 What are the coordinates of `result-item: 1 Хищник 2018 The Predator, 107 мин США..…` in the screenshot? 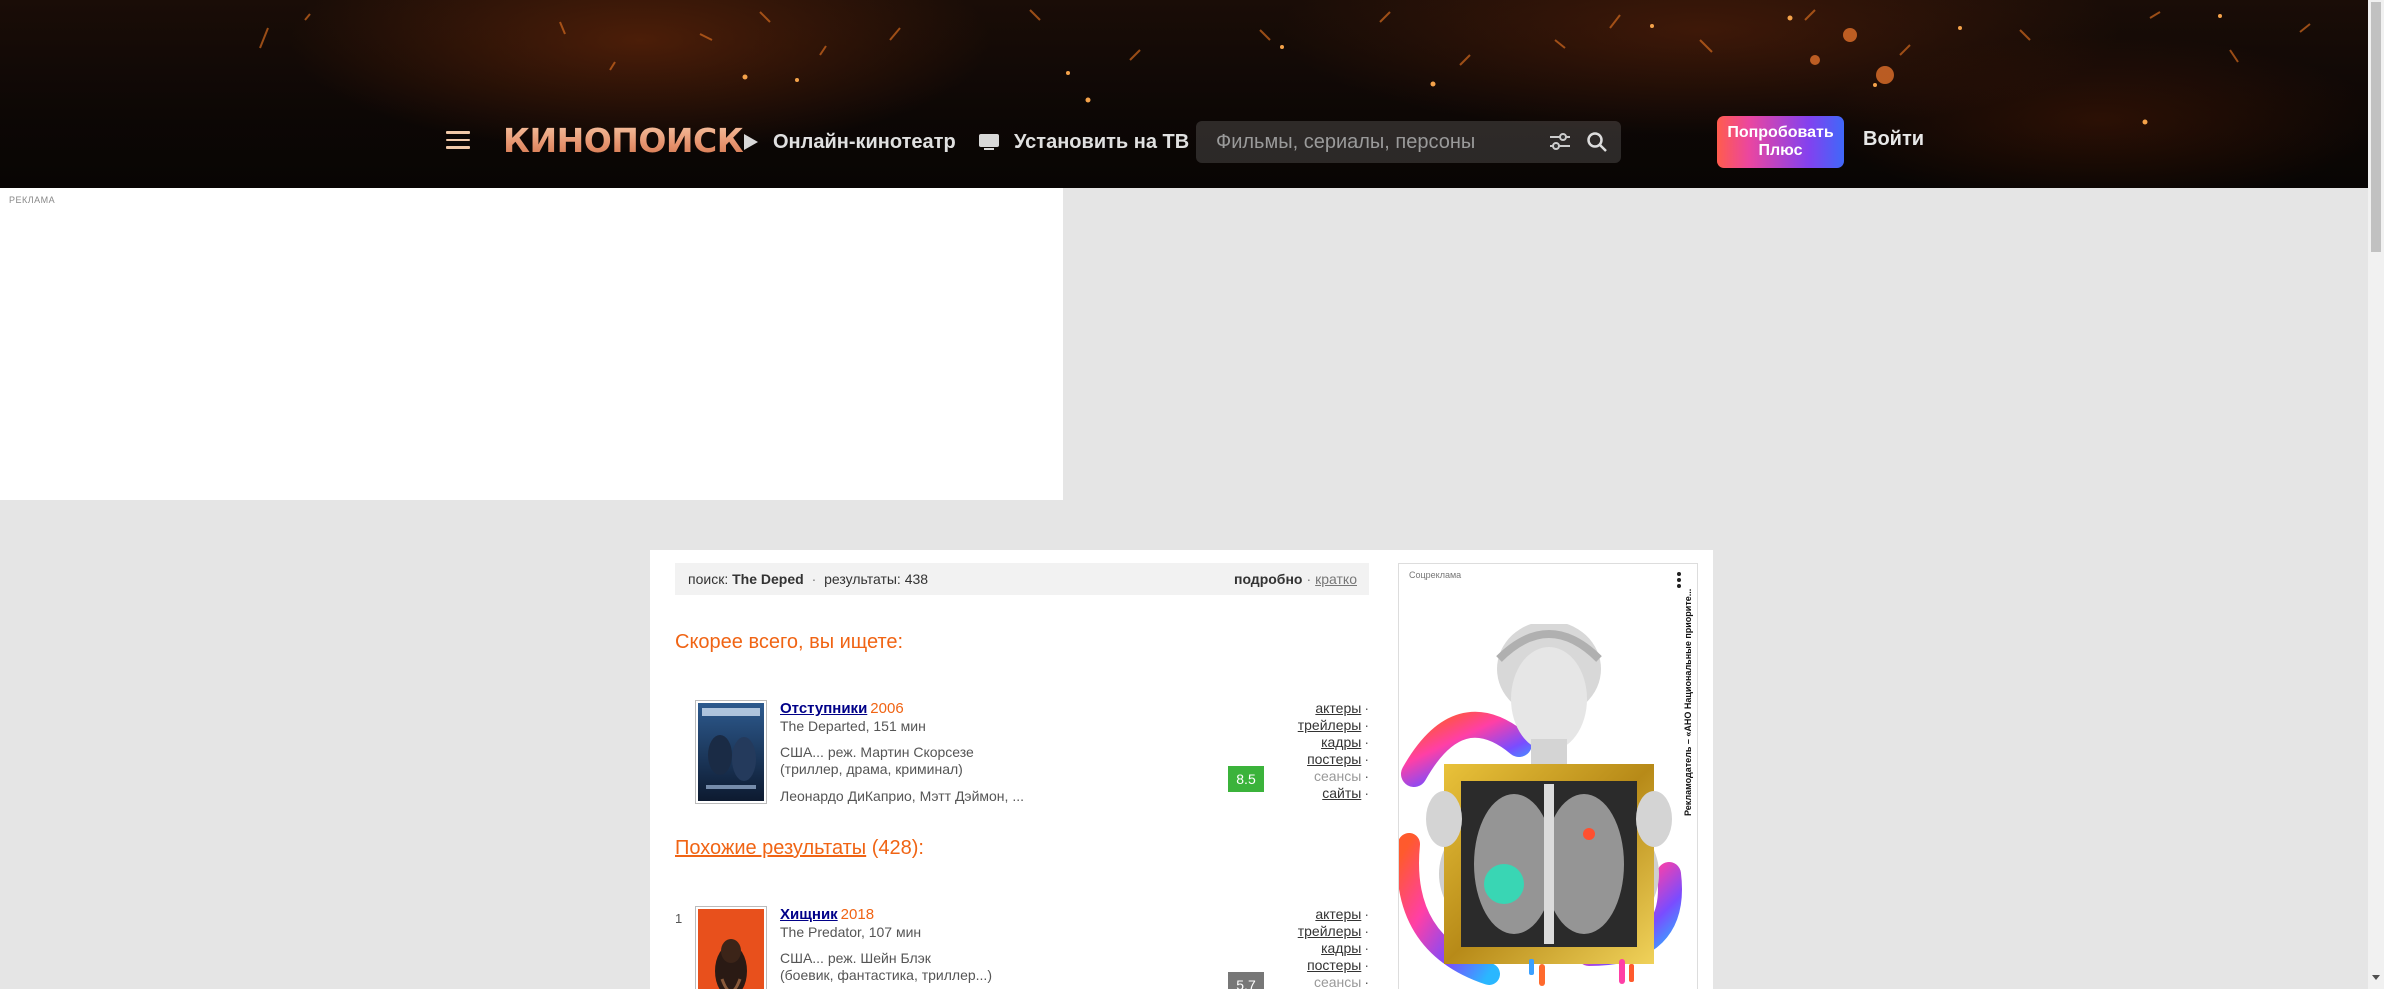 It's located at (1022, 947).